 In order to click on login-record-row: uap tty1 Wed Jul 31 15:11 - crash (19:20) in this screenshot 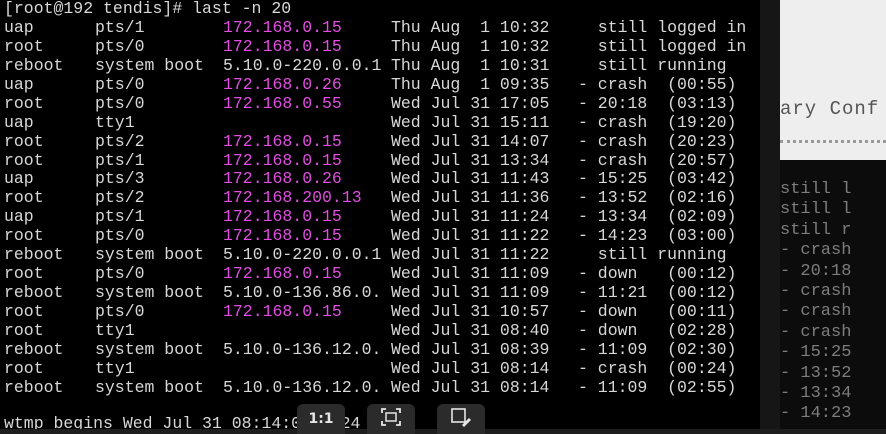, I will do `click(384, 122)`.